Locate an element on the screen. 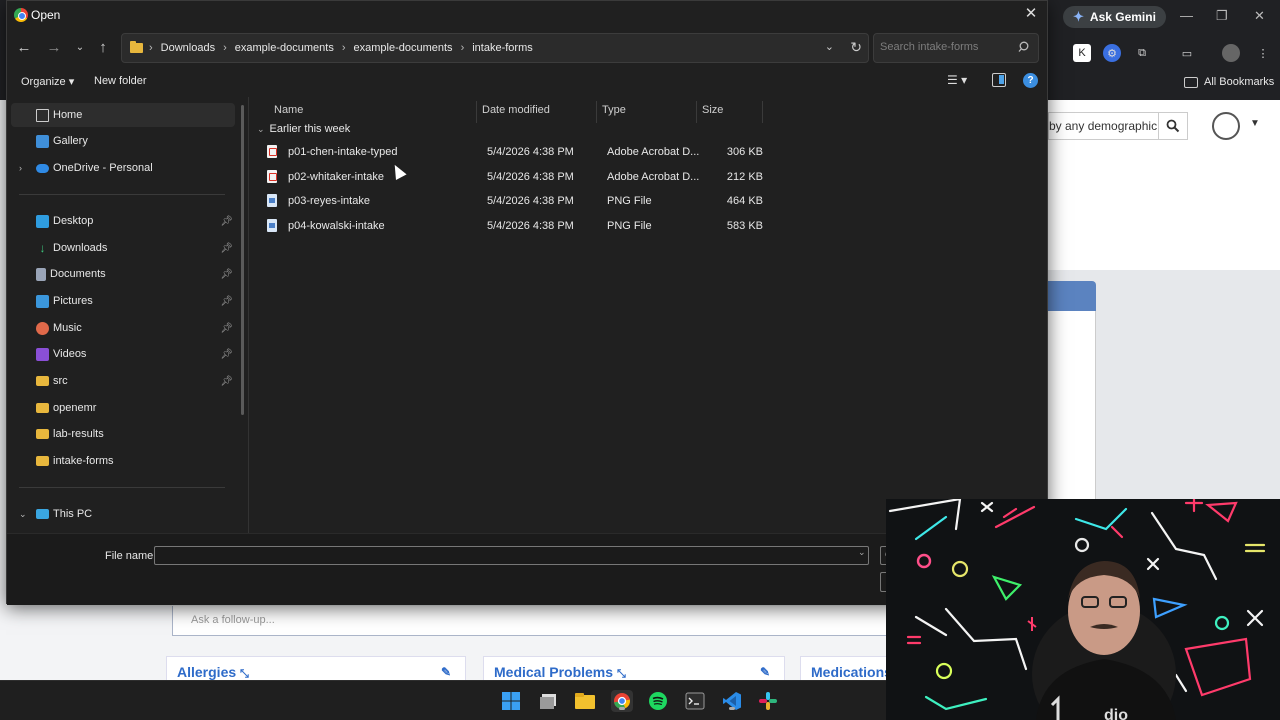  file-name: p02-whitaker-intake is located at coordinates (336, 177).